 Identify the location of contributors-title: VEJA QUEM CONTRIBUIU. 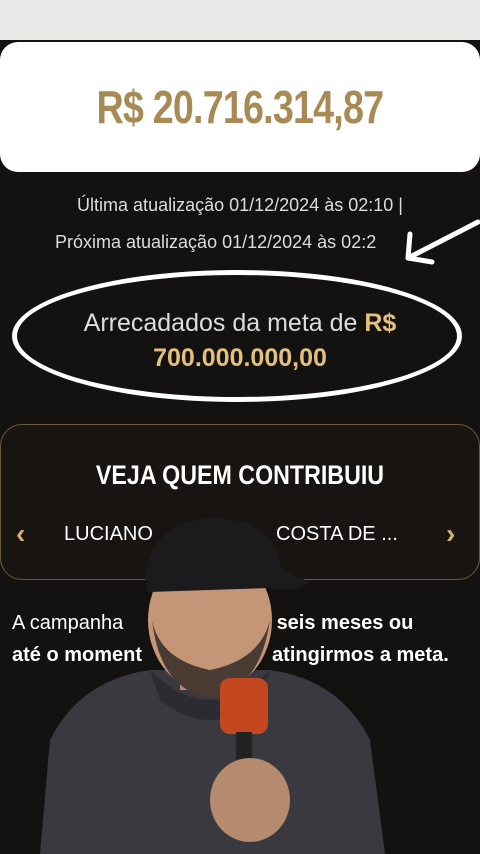
(240, 475).